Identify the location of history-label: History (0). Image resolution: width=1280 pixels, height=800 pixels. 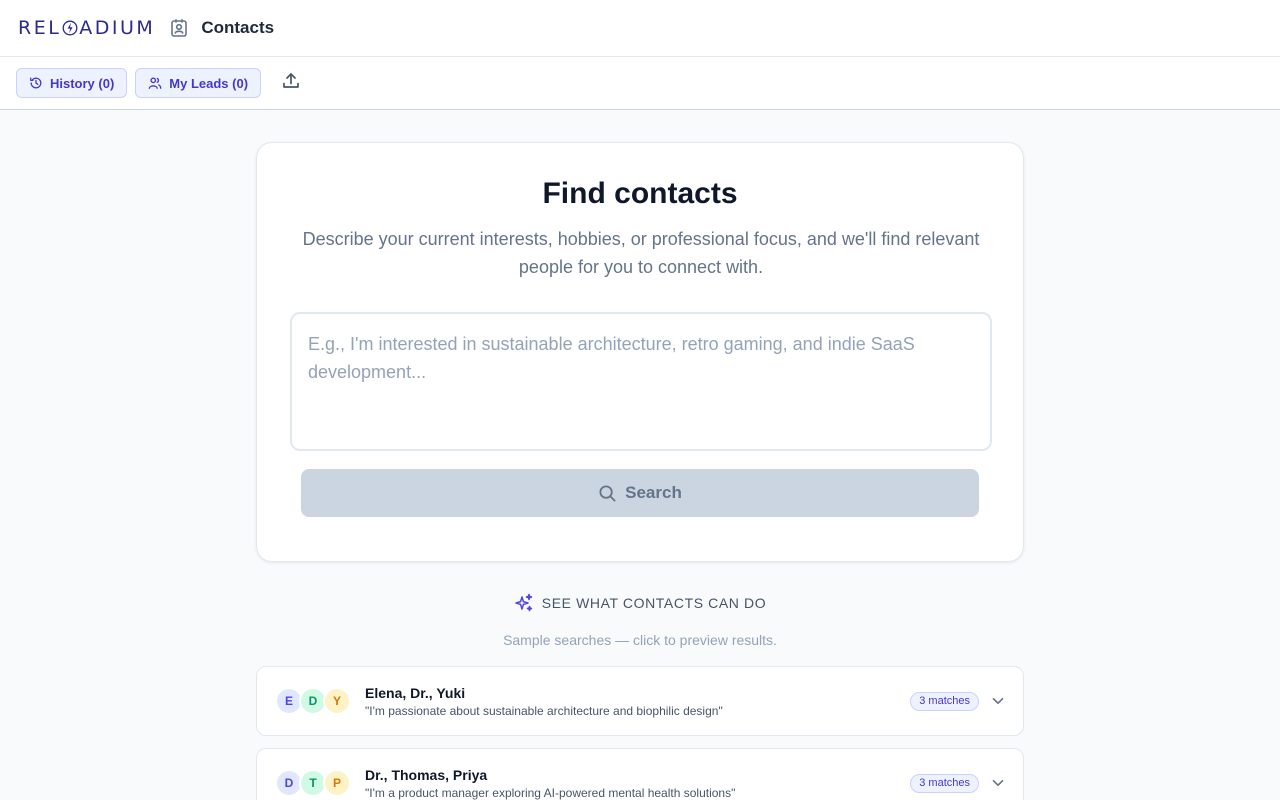
(82, 83).